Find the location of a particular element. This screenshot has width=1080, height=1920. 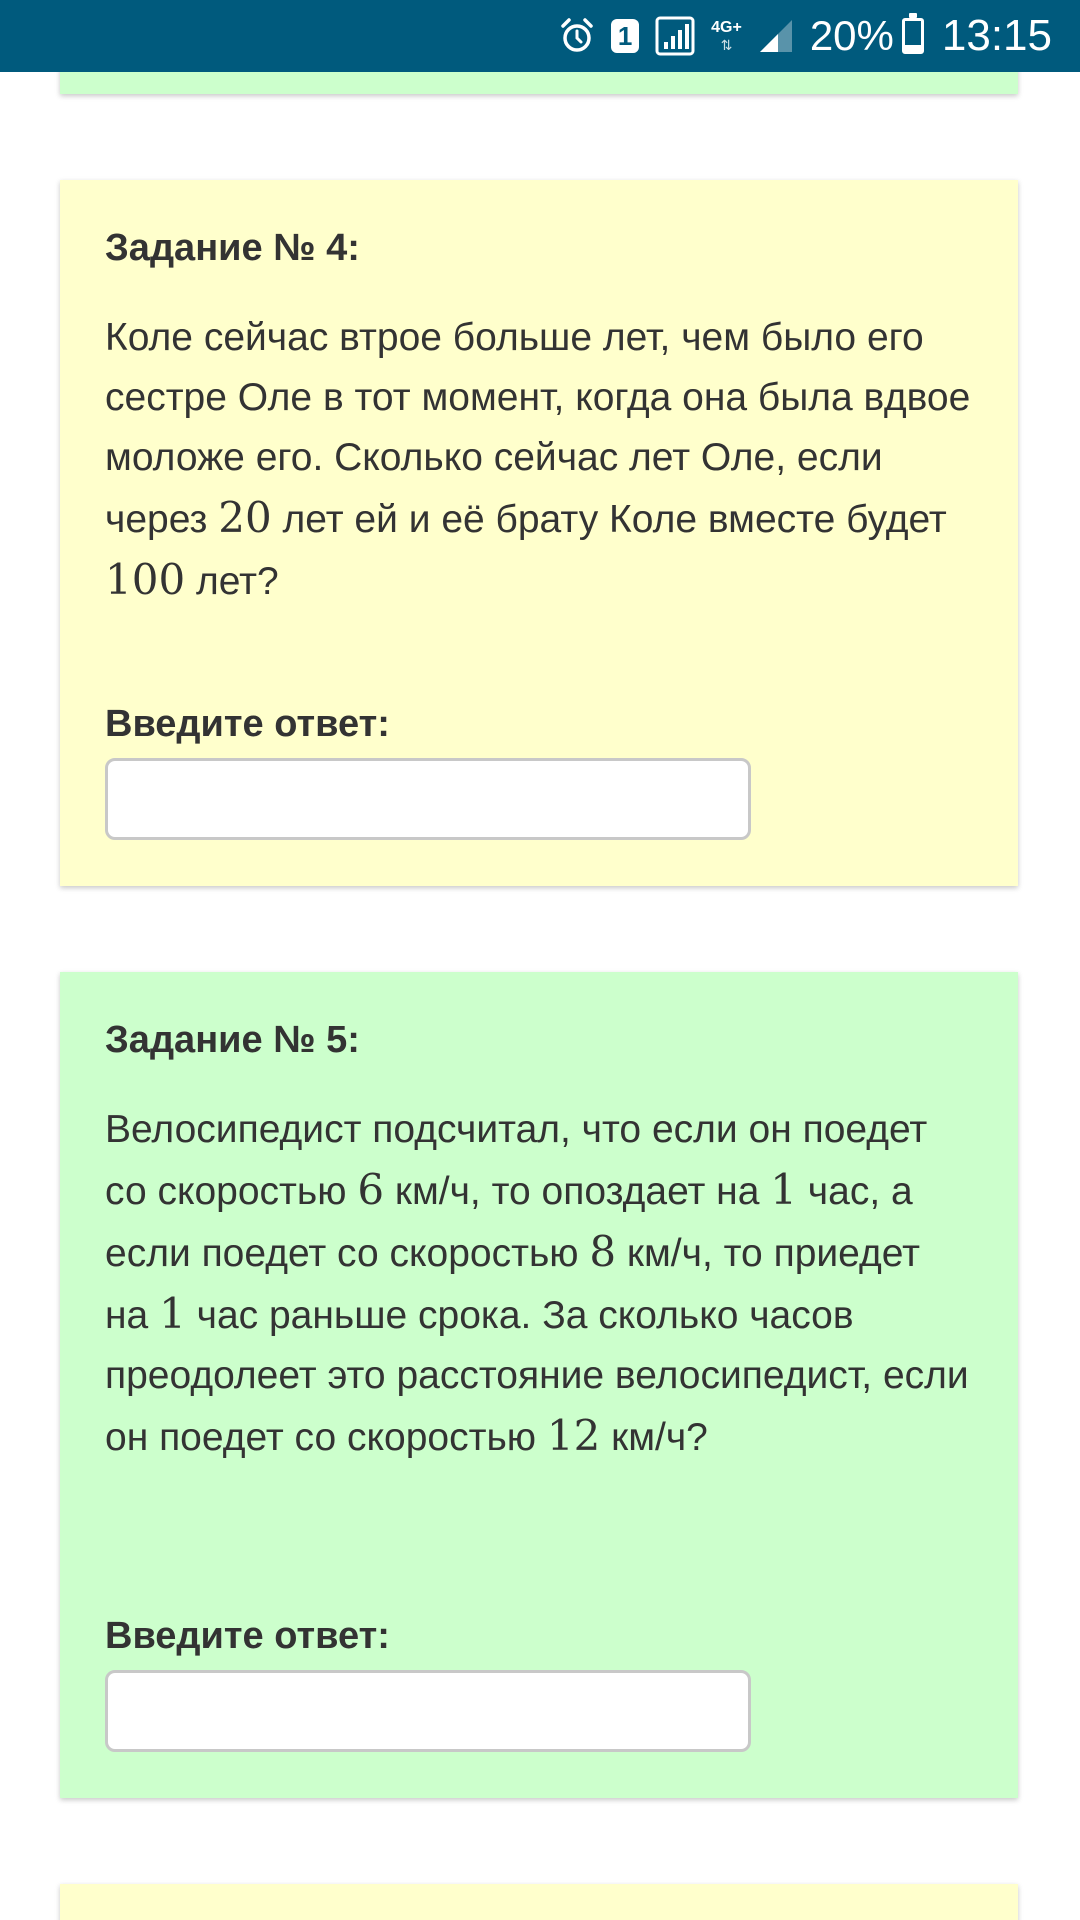

task-text-part: лет? is located at coordinates (232, 581).